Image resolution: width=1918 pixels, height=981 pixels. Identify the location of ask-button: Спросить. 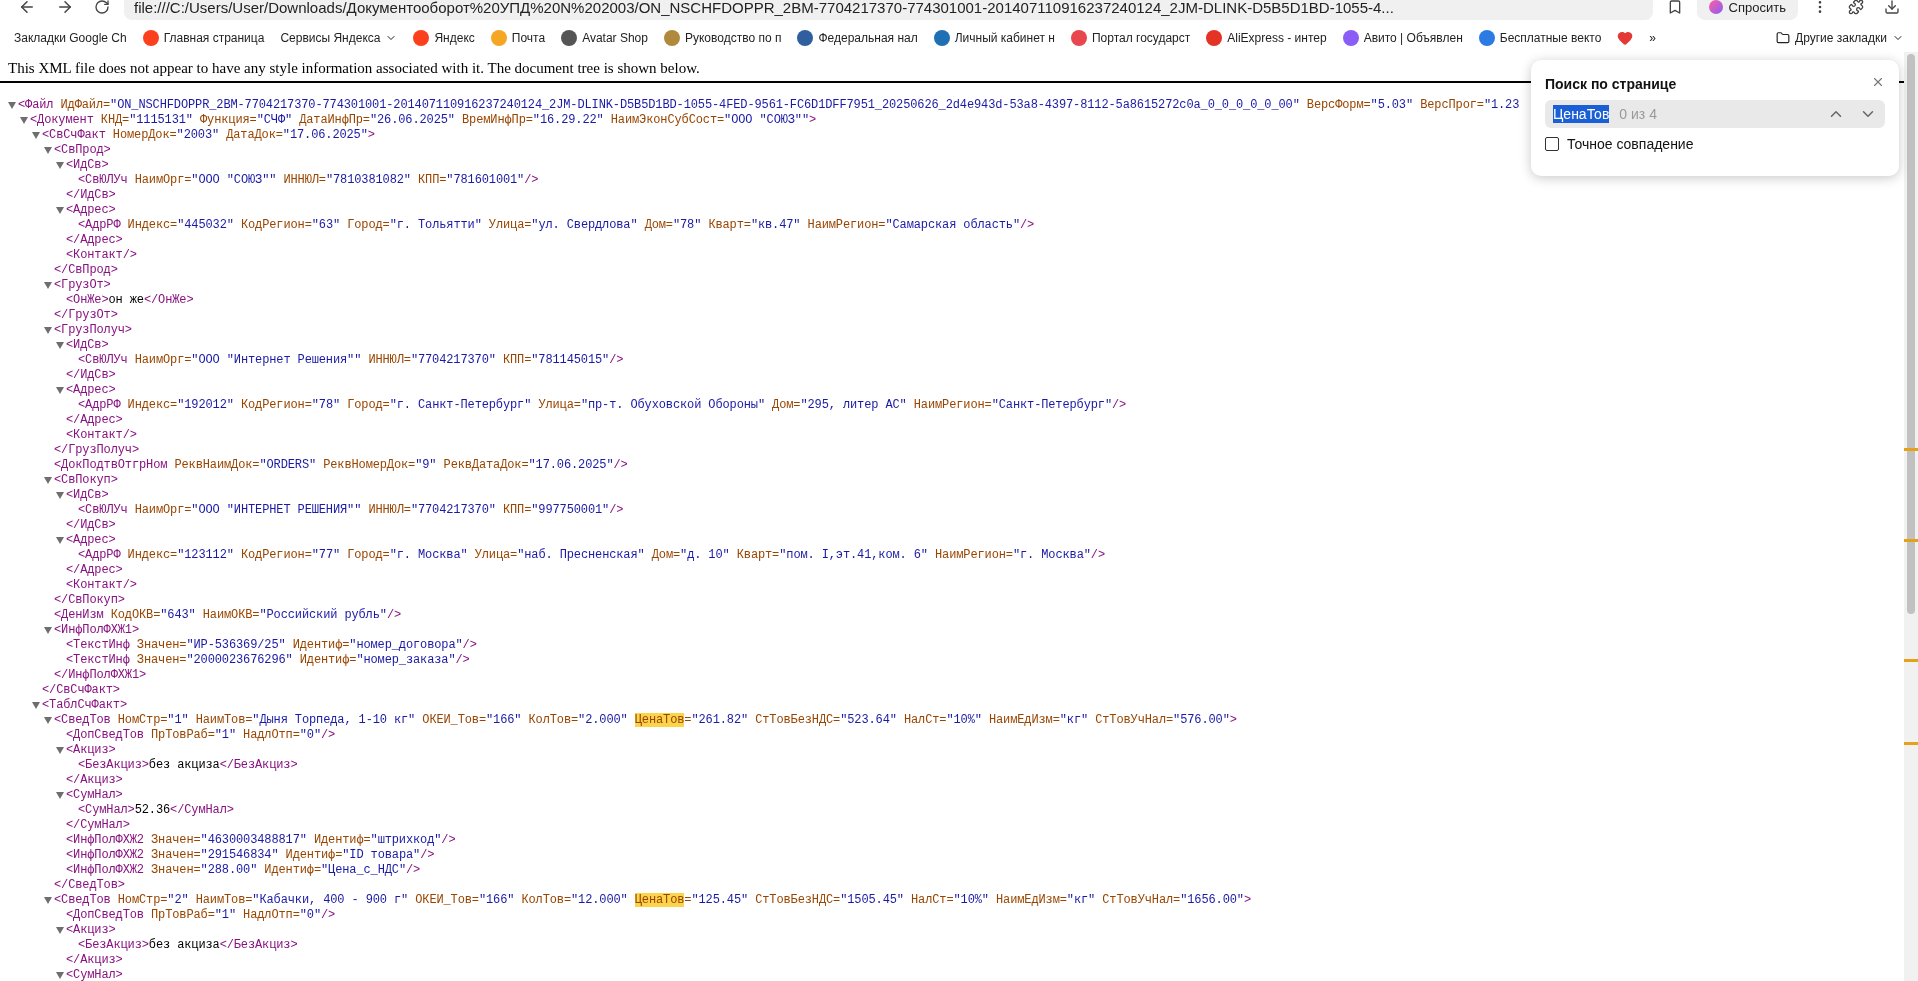
(1747, 10).